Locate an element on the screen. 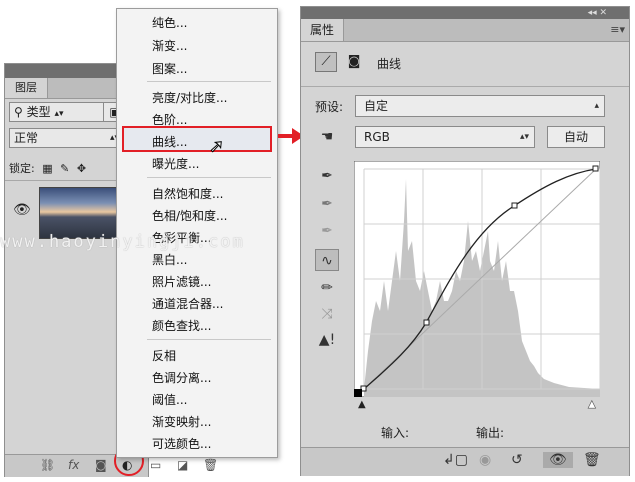 Image resolution: width=635 pixels, height=482 pixels. smooth-icon: ⤨ is located at coordinates (327, 314).